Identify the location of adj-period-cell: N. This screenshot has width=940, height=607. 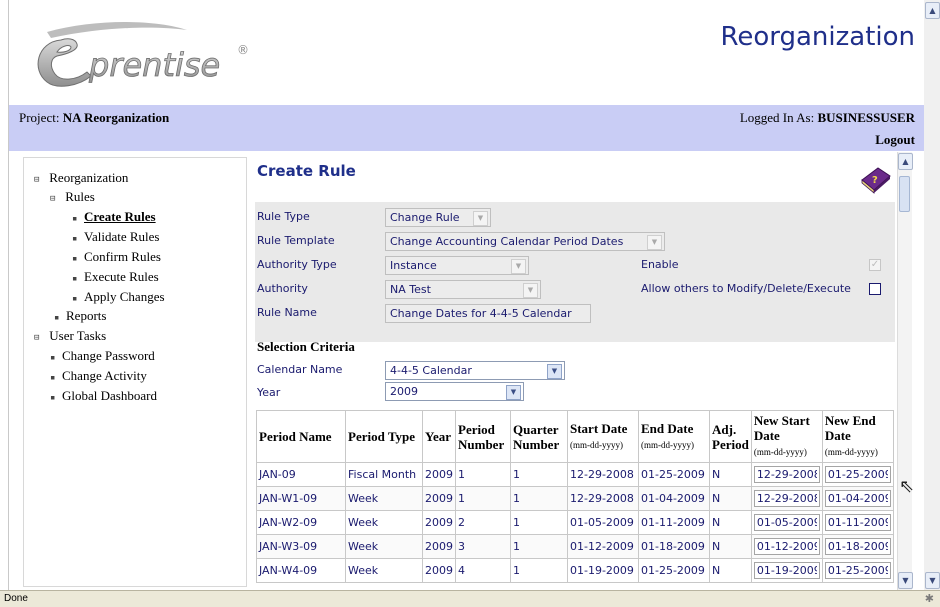
(730, 546).